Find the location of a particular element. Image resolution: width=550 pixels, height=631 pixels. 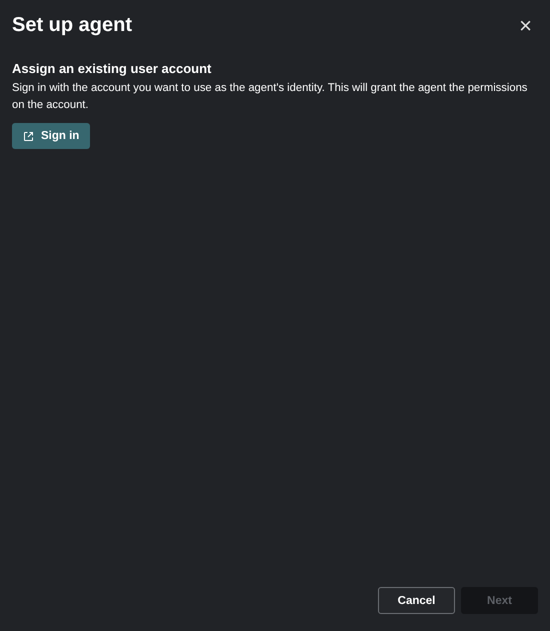

section-heading: Assign an existing user account is located at coordinates (112, 68).